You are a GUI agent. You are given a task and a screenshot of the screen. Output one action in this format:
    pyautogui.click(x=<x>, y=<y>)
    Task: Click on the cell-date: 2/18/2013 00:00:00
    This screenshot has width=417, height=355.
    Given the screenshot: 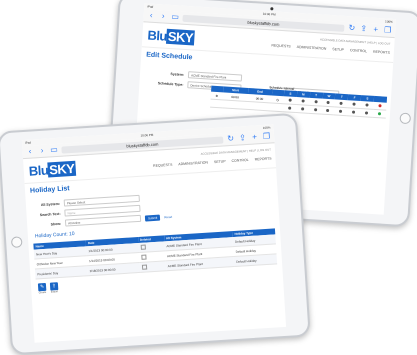 What is the action you would take?
    pyautogui.click(x=114, y=269)
    